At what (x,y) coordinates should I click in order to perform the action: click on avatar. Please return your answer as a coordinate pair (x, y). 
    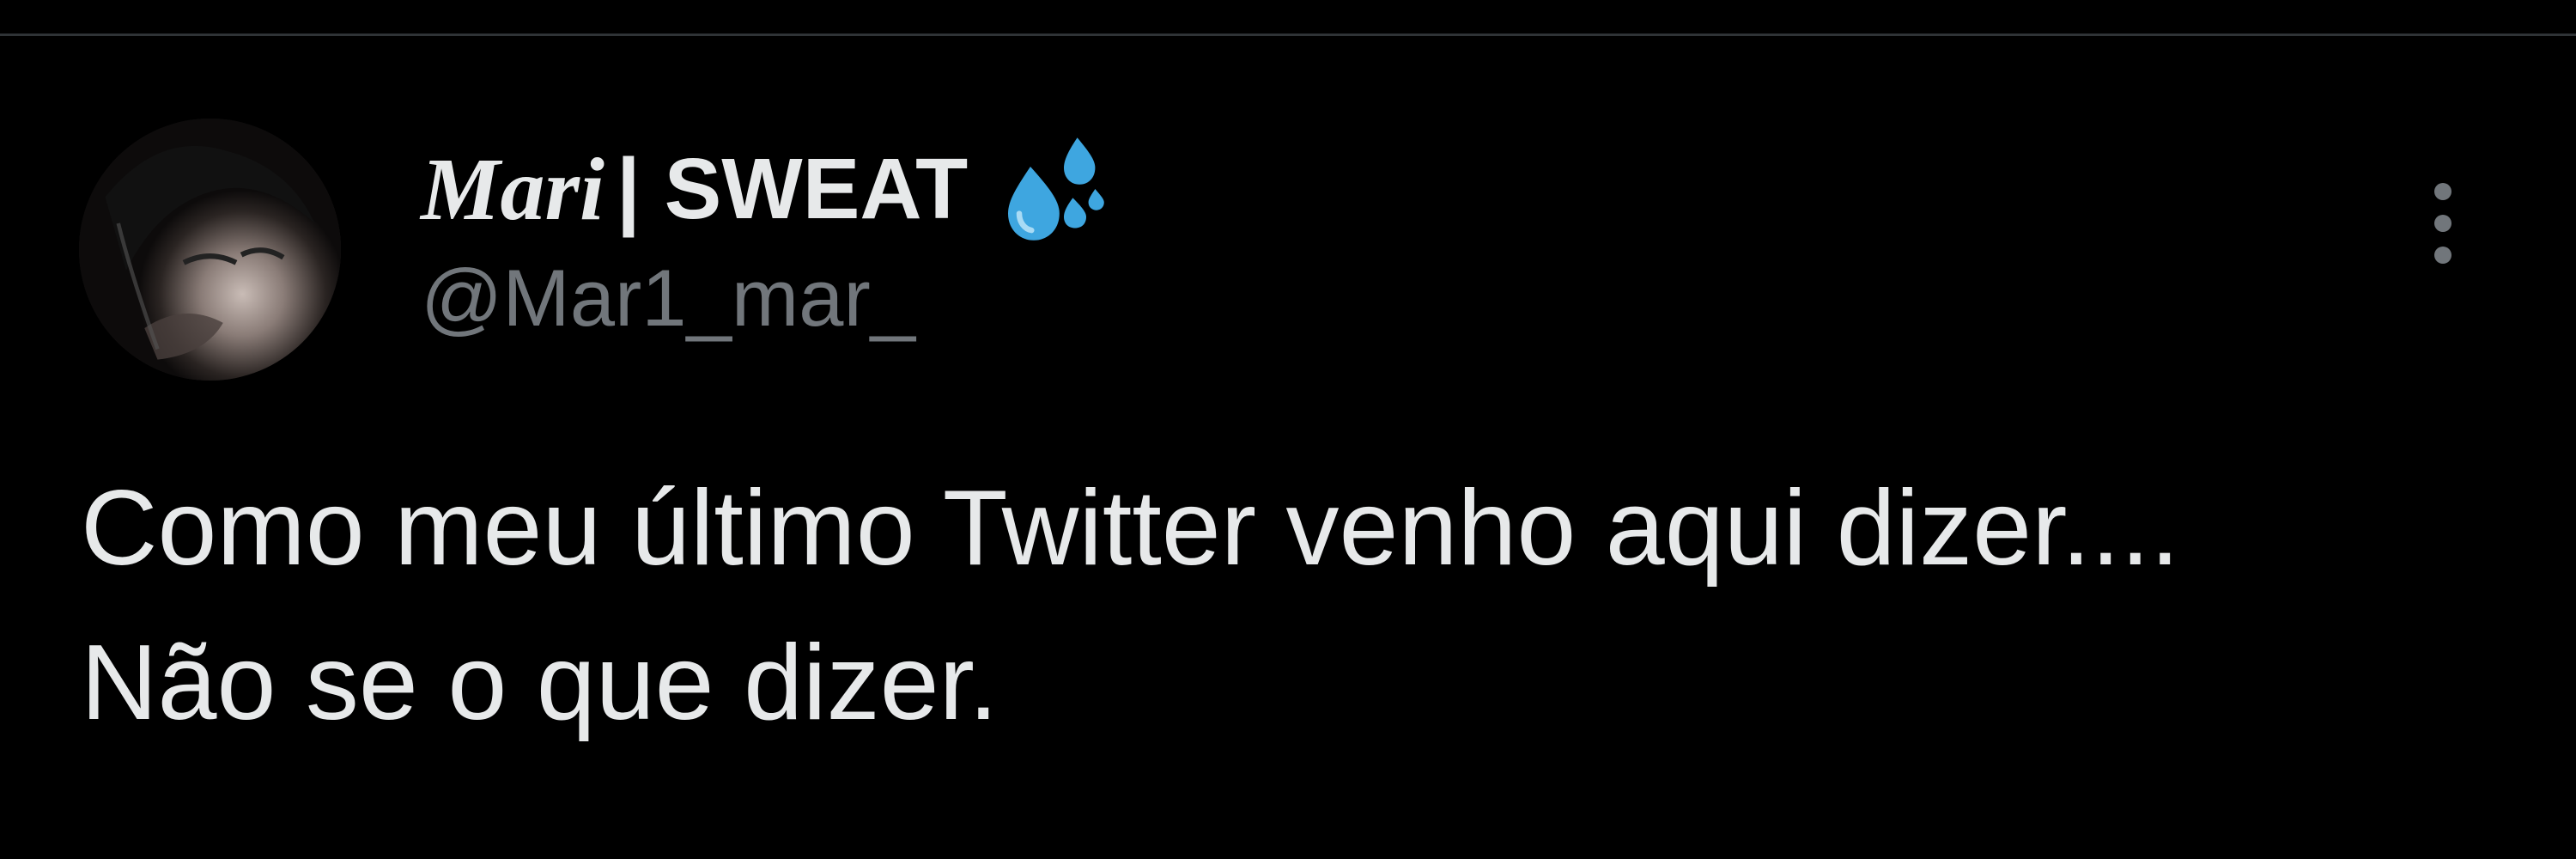
    Looking at the image, I should click on (210, 250).